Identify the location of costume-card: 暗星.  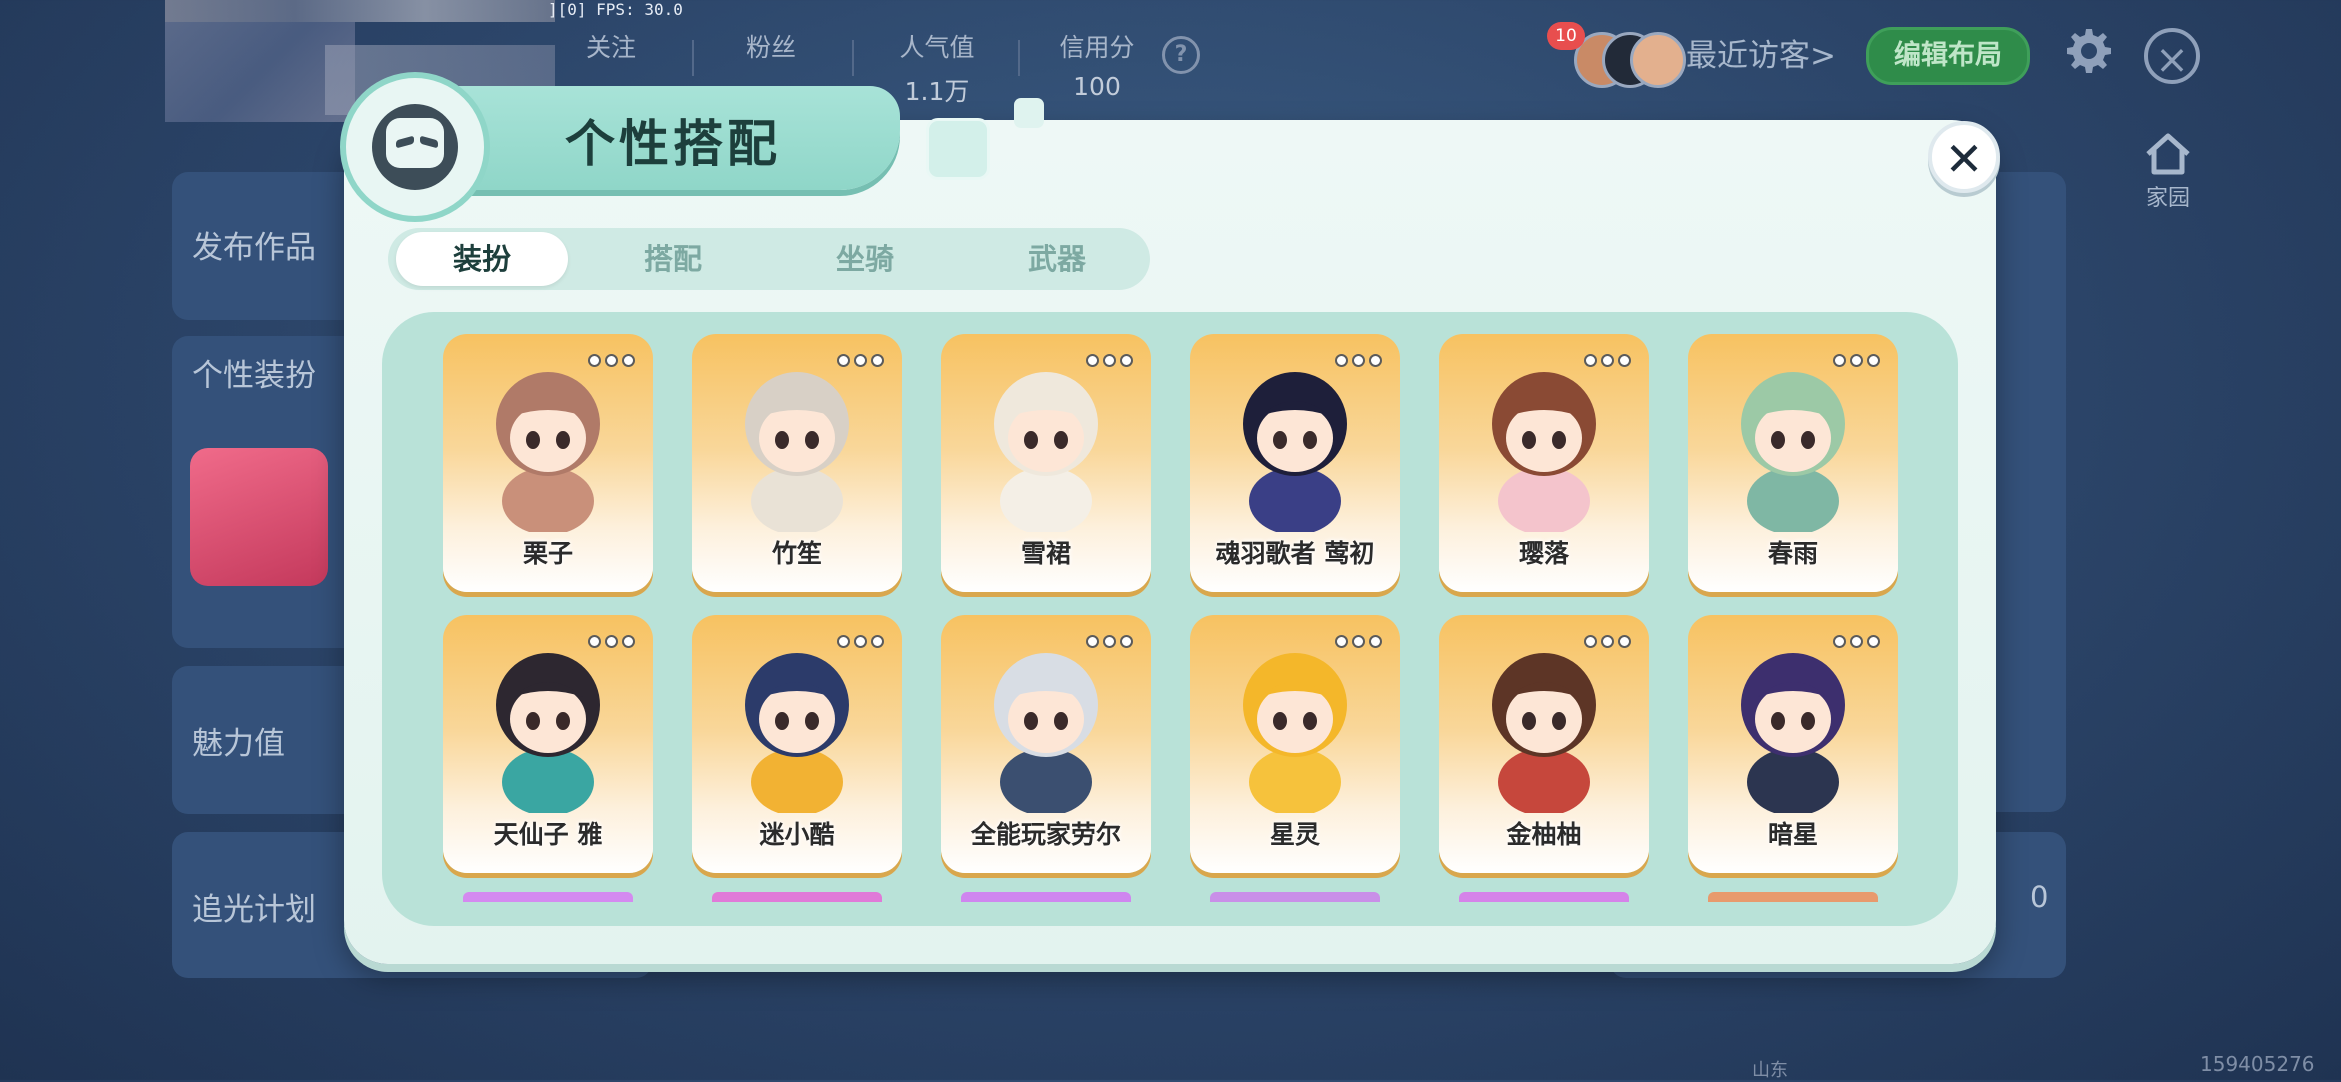
(1793, 744).